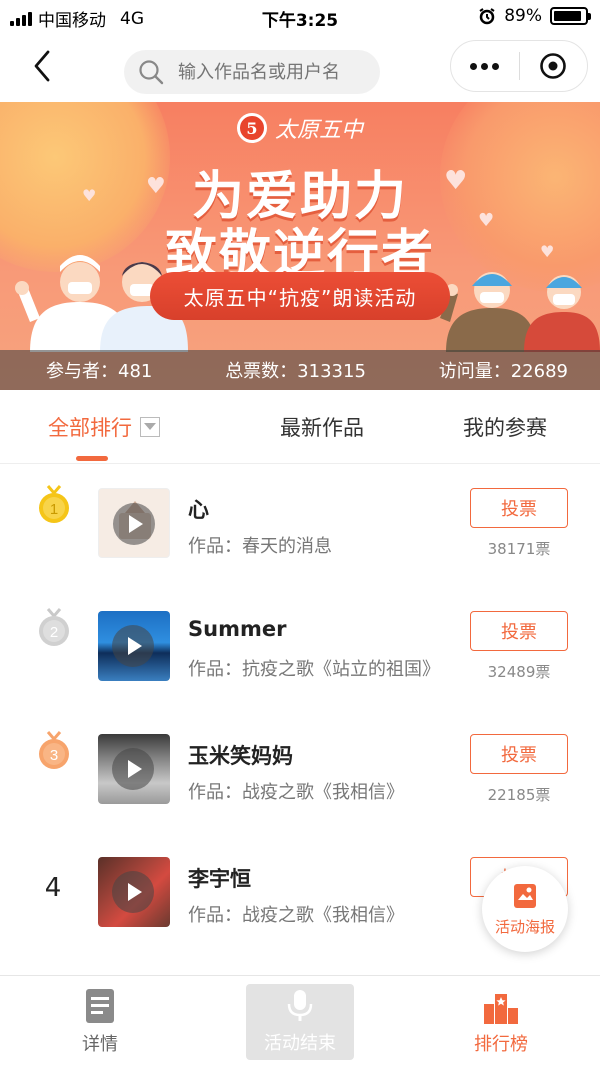 The width and height of the screenshot is (600, 1067). Describe the element at coordinates (237, 629) in the screenshot. I see `entrant-name: Summer` at that location.